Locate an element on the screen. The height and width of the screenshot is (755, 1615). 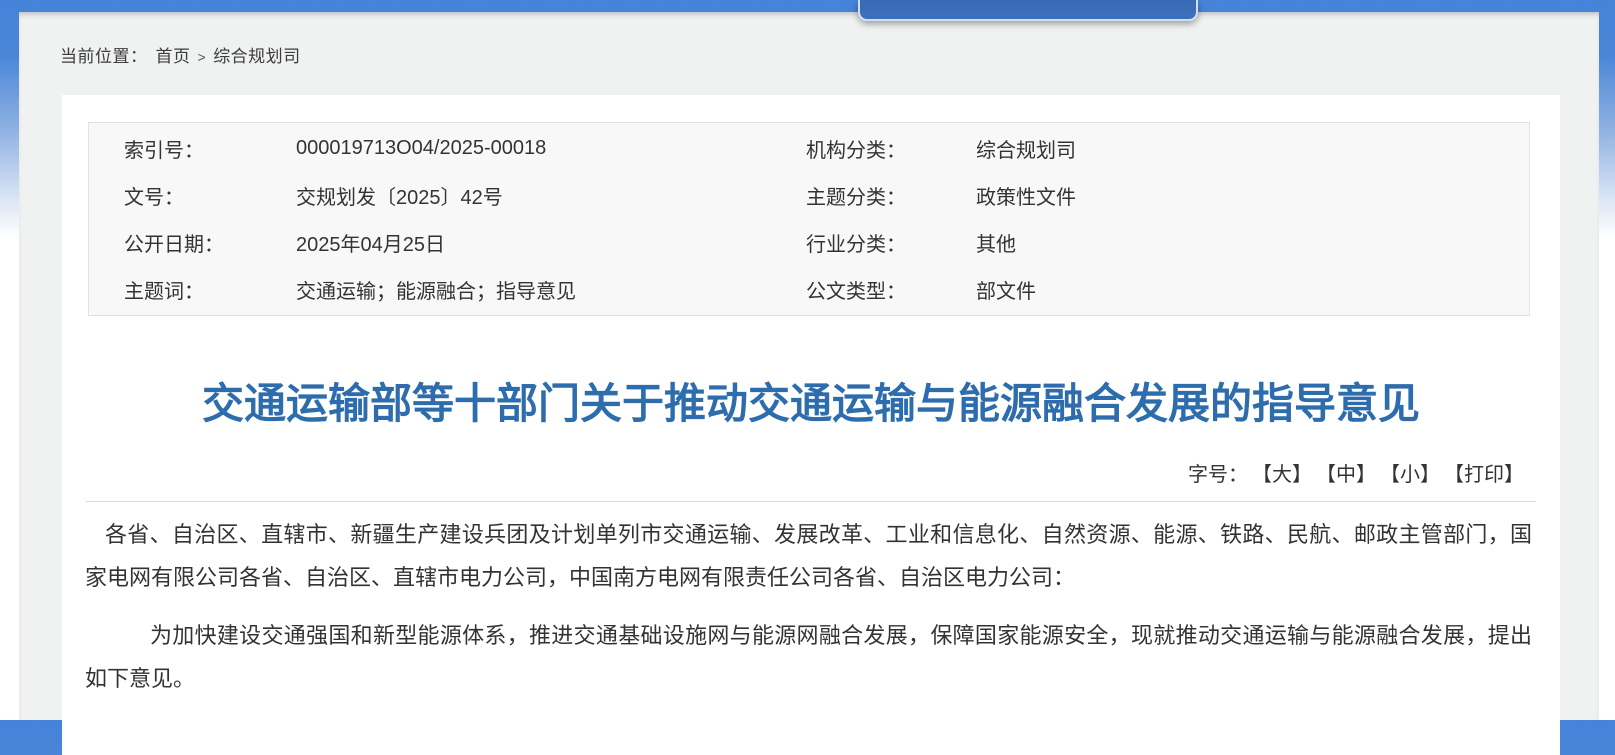
breadcrumb-label: 当前位置： is located at coordinates (104, 56).